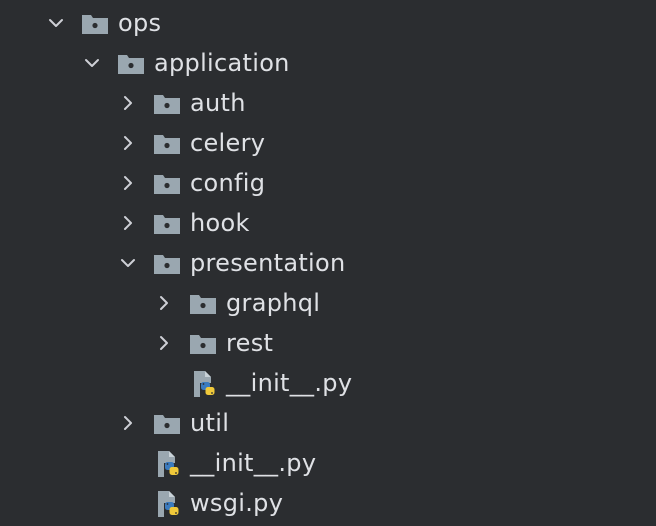 The height and width of the screenshot is (526, 656). I want to click on tree-node-label: wsgi.py, so click(237, 503).